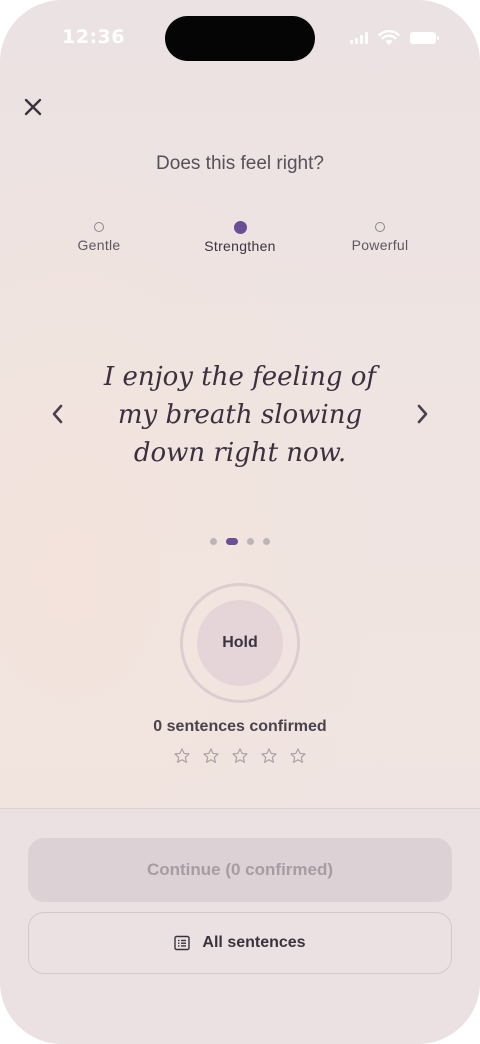  I want to click on intensity-option-powerful: Powerful, so click(380, 237).